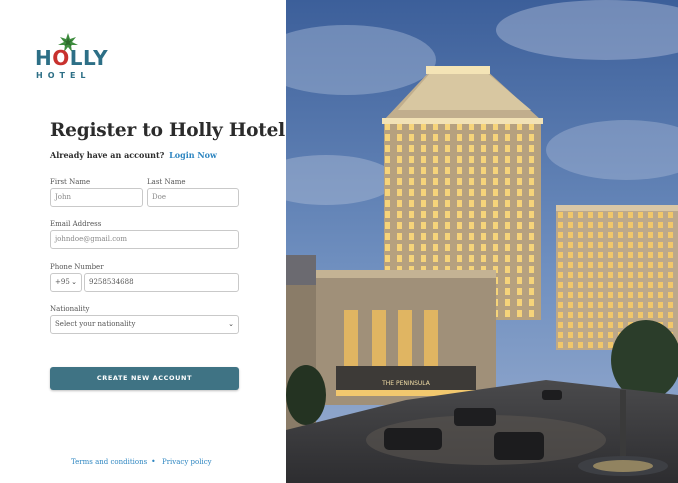 The image size is (678, 483). What do you see at coordinates (187, 462) in the screenshot?
I see `privacy-link: Privacy policy` at bounding box center [187, 462].